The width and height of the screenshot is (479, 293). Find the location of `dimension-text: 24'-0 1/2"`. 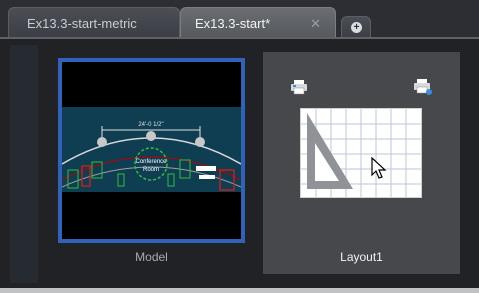

dimension-text: 24'-0 1/2" is located at coordinates (150, 125).